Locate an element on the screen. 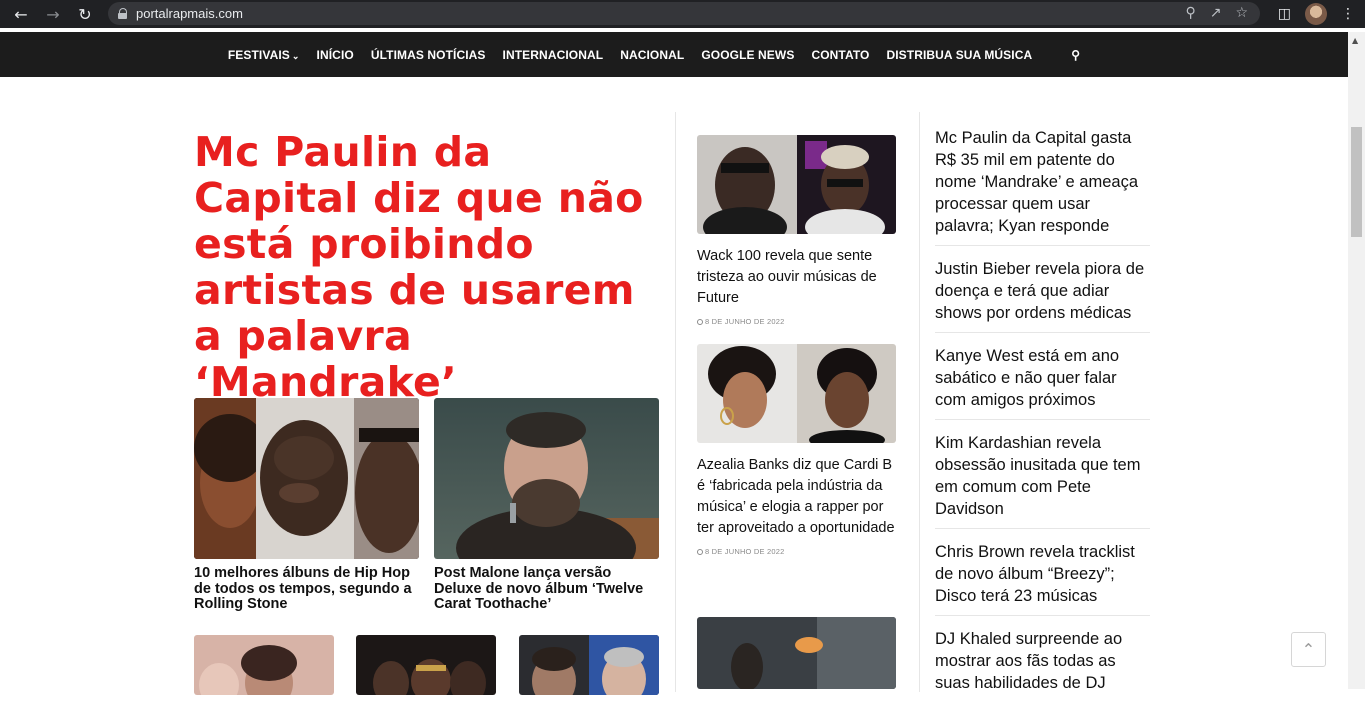  zoom-icon: ⚲ is located at coordinates (1190, 13).